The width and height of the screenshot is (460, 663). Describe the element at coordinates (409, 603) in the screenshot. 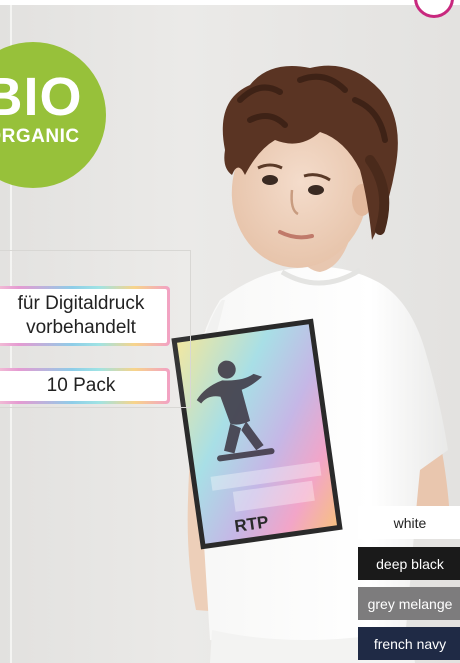

I see `color-swatch-grey-melange: grey melange` at that location.